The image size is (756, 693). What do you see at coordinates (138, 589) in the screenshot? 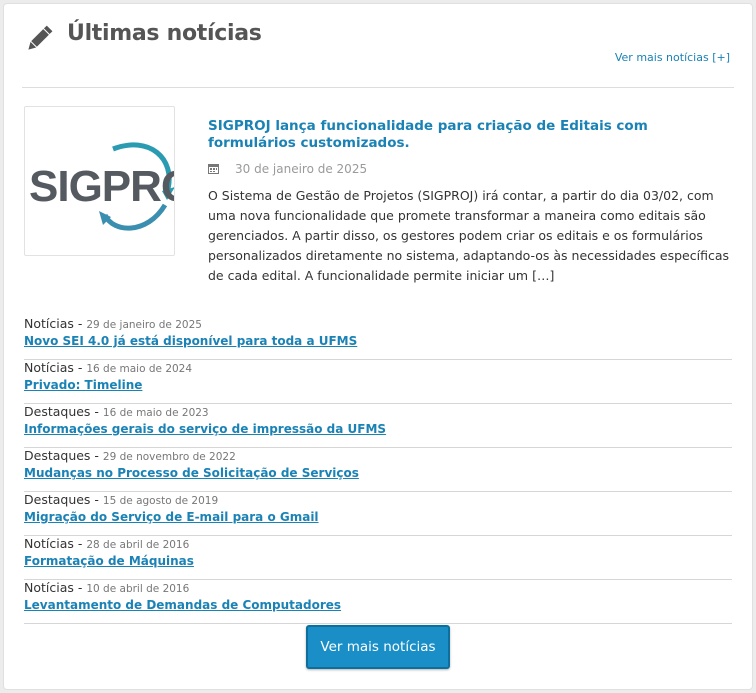
I see `news-date: 10 de abril de 2016` at bounding box center [138, 589].